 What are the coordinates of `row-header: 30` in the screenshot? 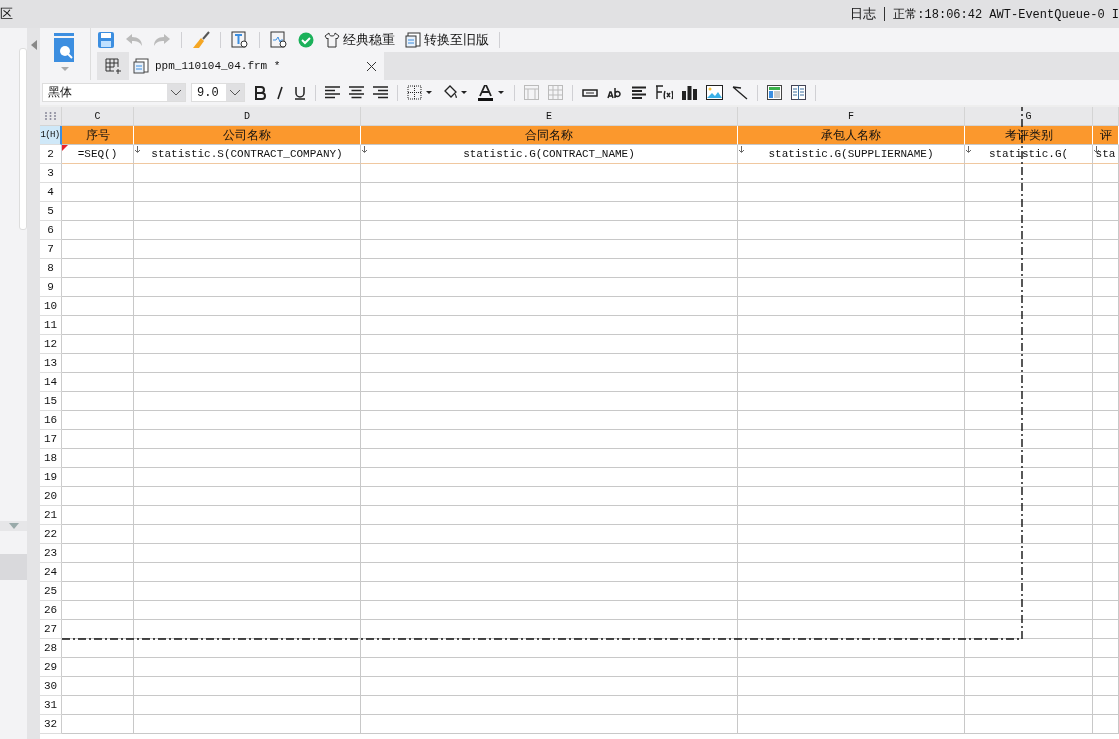 It's located at (51, 686).